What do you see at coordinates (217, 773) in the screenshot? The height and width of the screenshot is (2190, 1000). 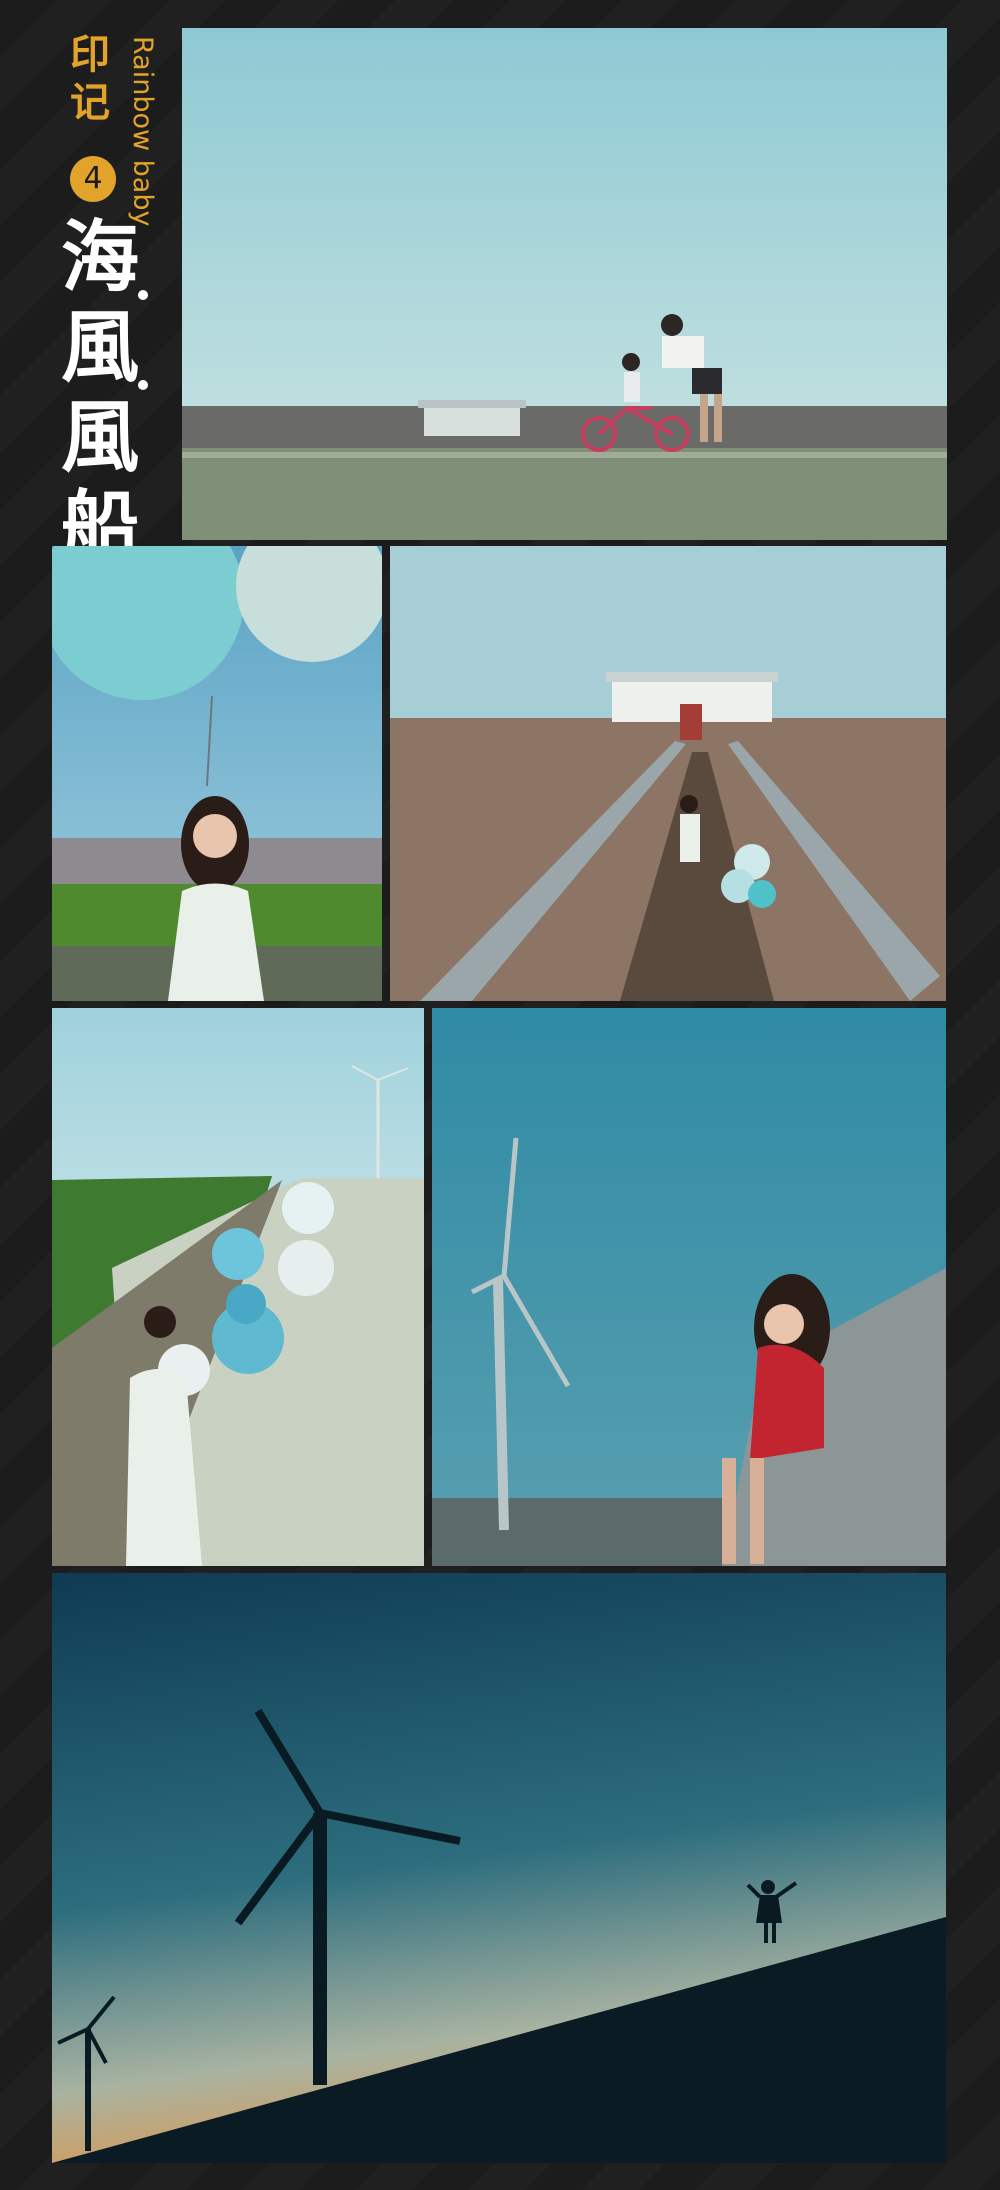 I see `photo-balloon-girl-grass` at bounding box center [217, 773].